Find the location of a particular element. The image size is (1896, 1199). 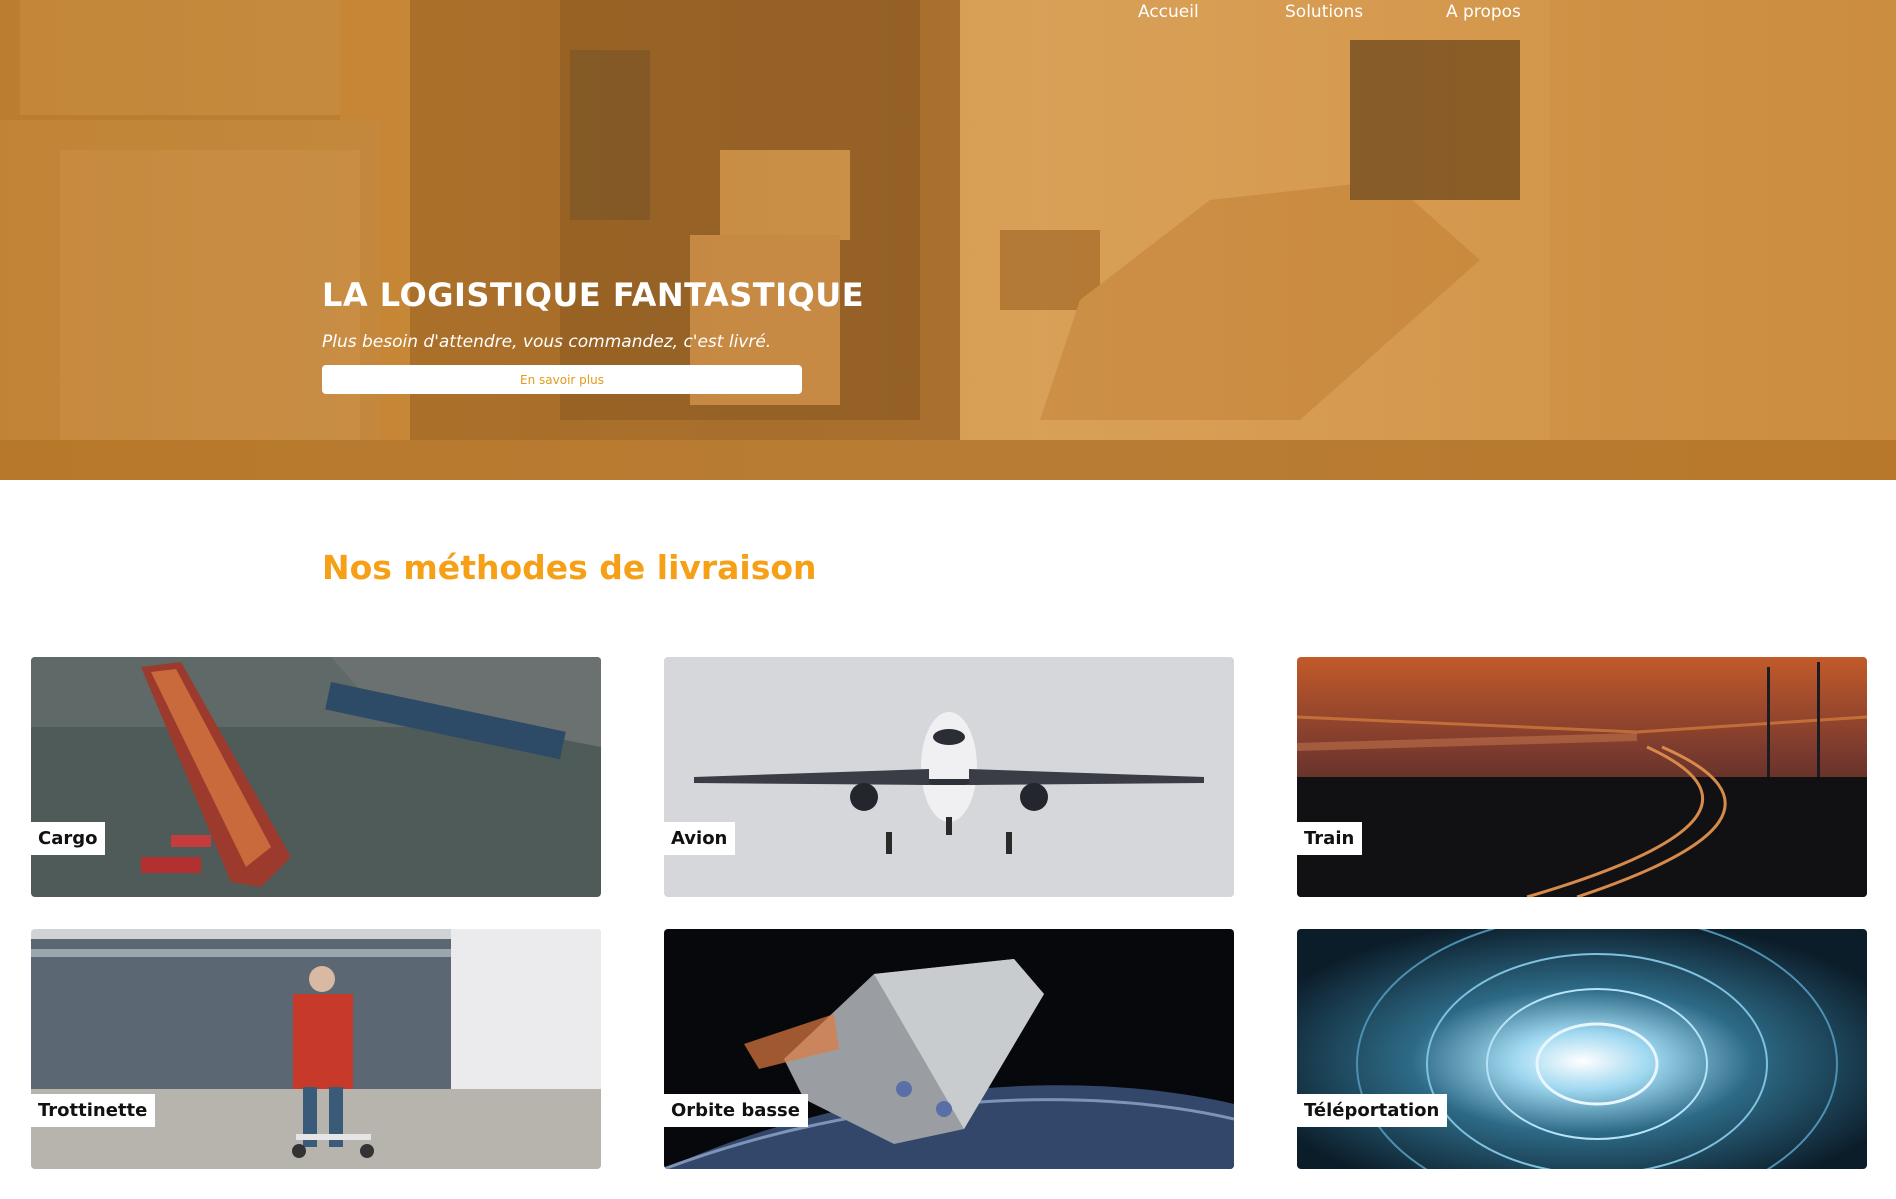

method-card-cargo: Cargo is located at coordinates (316, 777).